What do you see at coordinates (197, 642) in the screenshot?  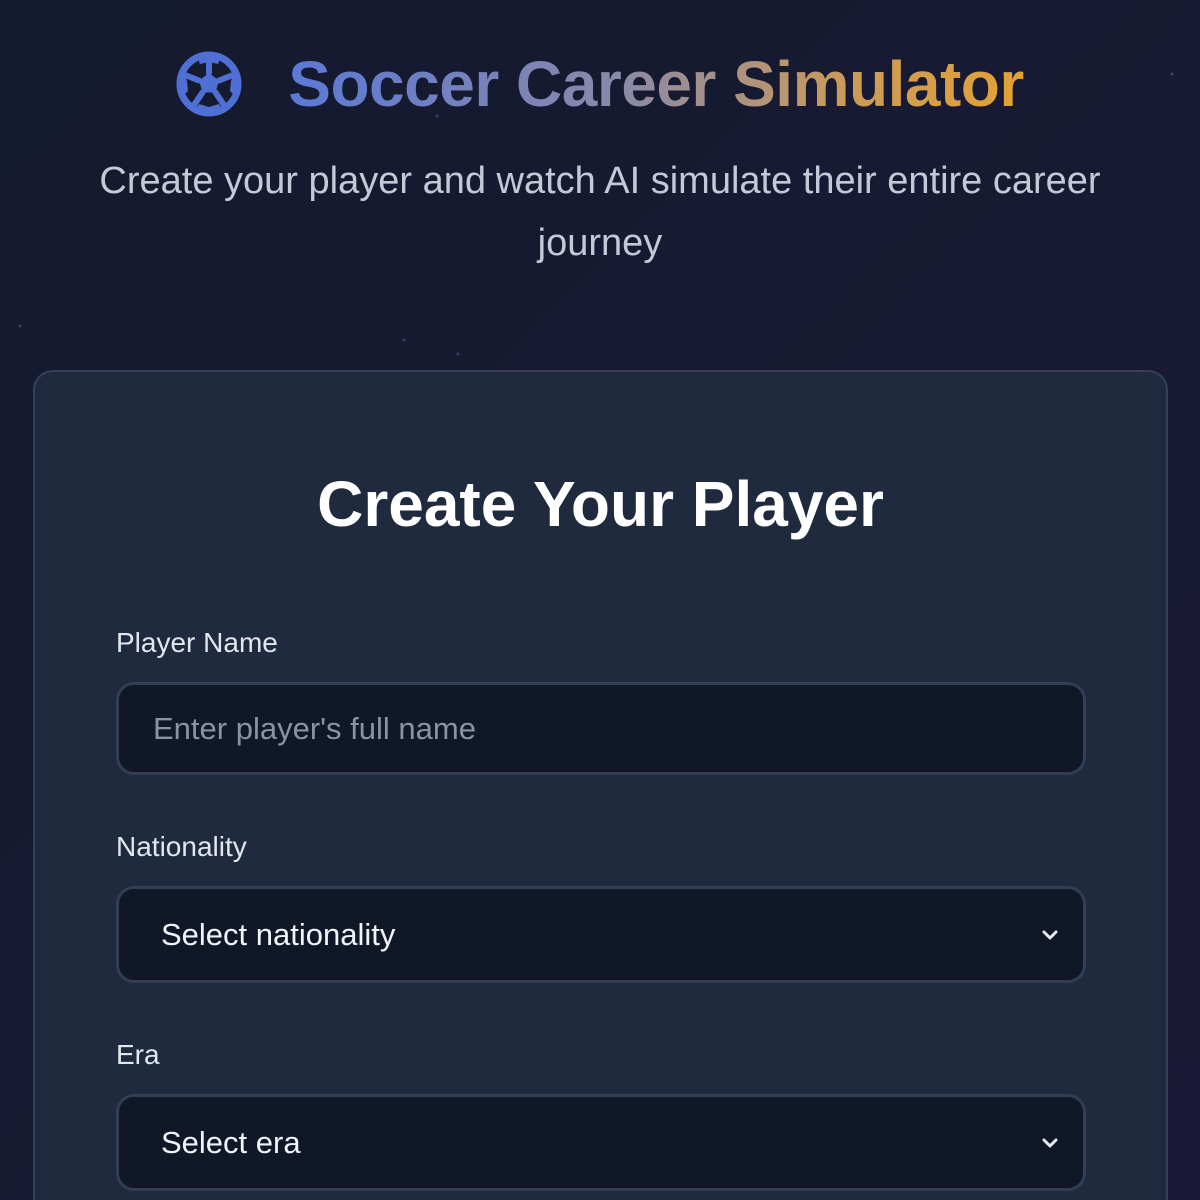 I see `player-name-label: Player Name` at bounding box center [197, 642].